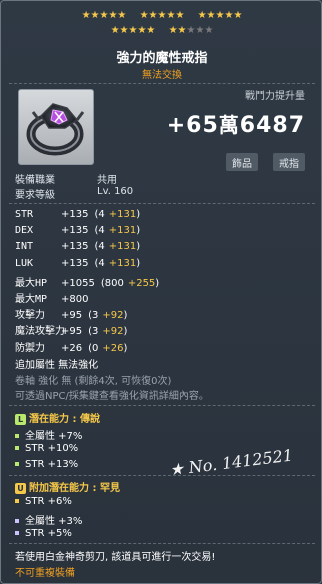  Describe the element at coordinates (112, 396) in the screenshot. I see `npc-hint: 可透過NPC/採集鍵查看強化資訊詳細內容。` at that location.